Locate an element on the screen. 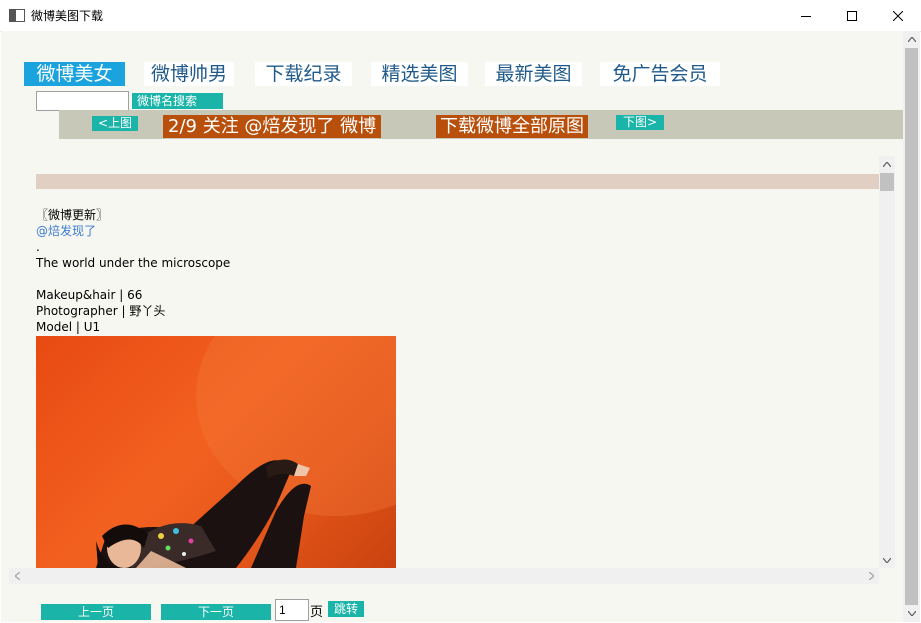 This screenshot has height=623, width=921. scroll-right-arrow is located at coordinates (871, 576).